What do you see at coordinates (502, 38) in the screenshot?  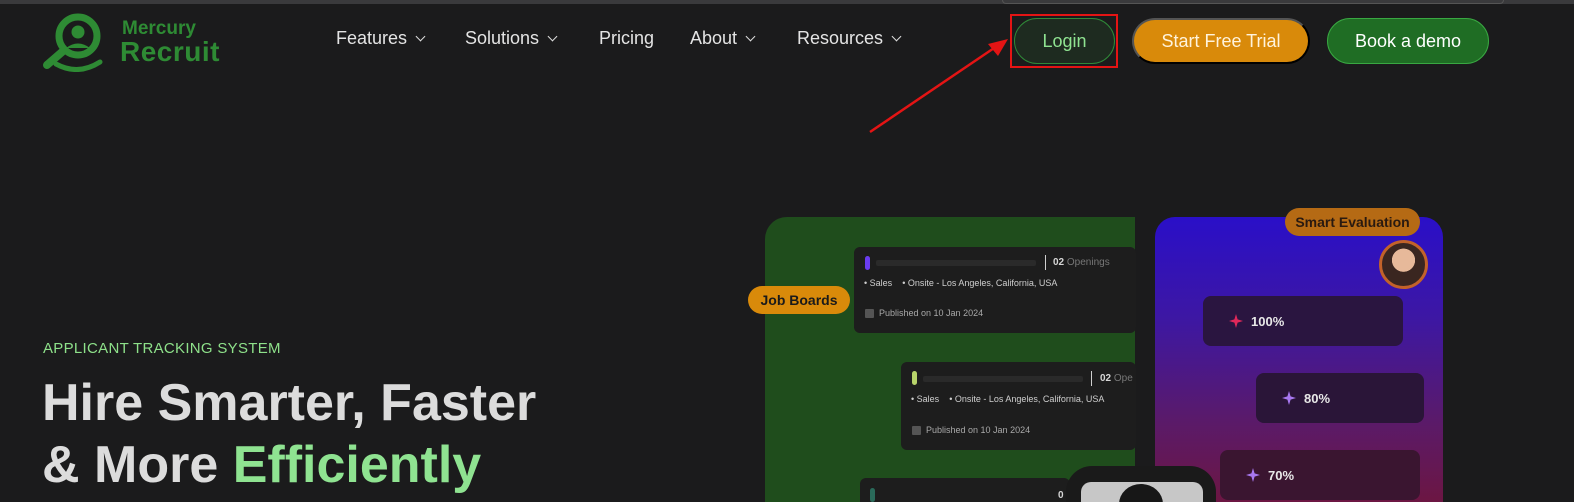 I see `nav-item-label: Solutions` at bounding box center [502, 38].